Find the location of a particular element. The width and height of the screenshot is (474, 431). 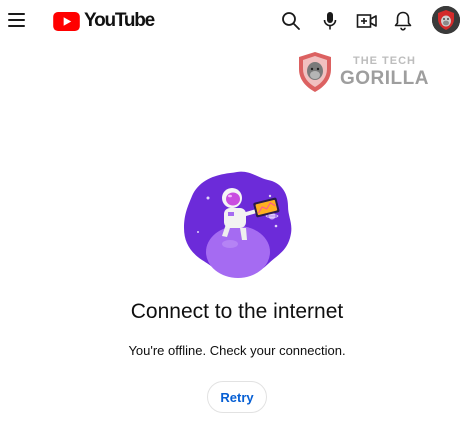

offline-astronaut-illustration is located at coordinates (238, 224).